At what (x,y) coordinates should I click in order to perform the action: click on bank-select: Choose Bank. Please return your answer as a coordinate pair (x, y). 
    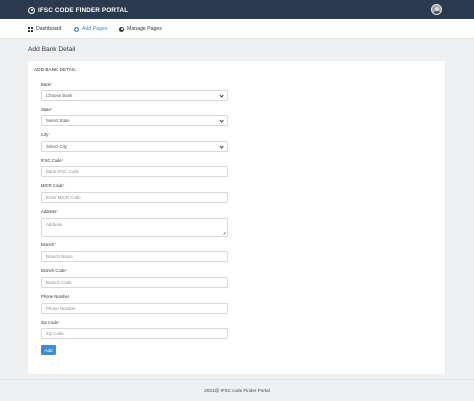
    Looking at the image, I should click on (134, 95).